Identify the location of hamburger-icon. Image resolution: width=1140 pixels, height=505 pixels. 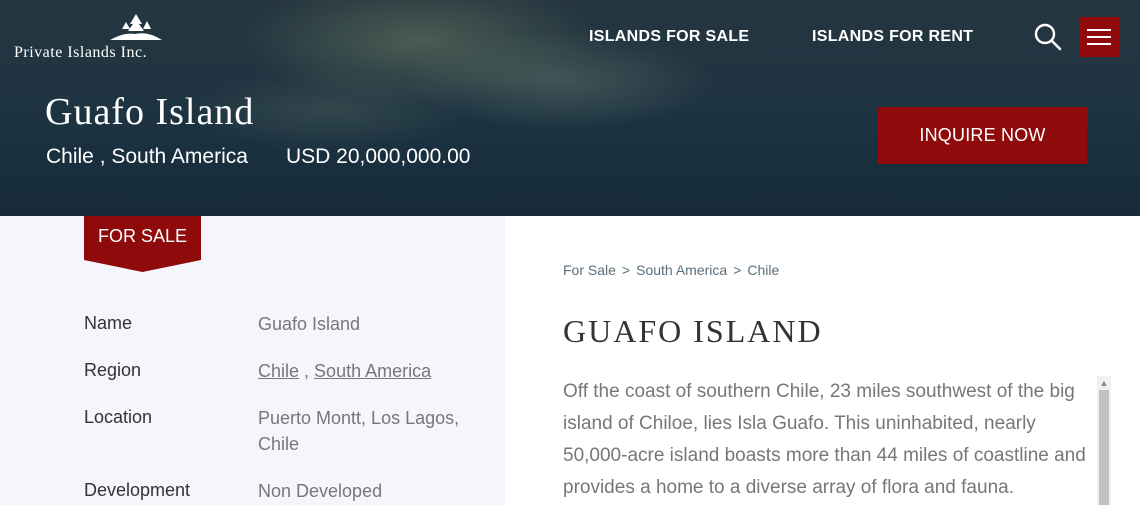
(1099, 30).